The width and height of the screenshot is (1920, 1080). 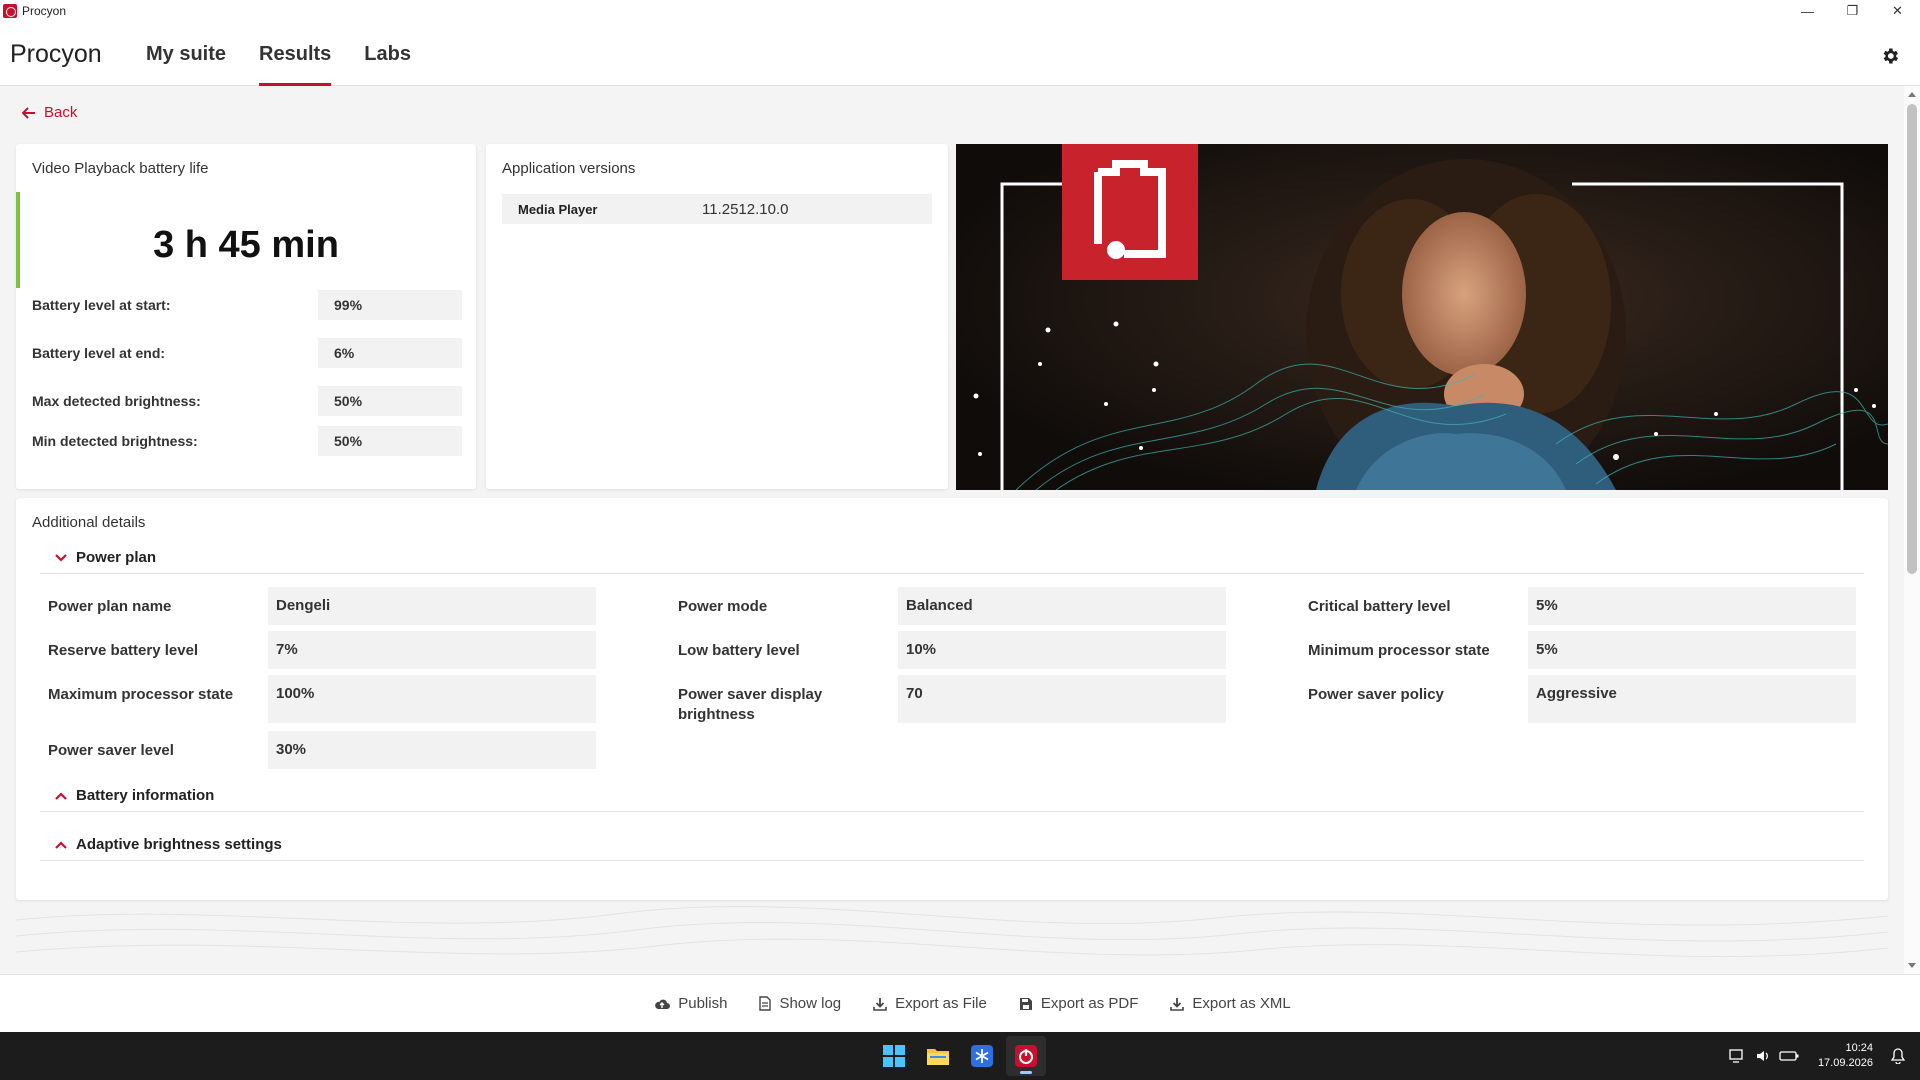 I want to click on restore-button: ❐, so click(x=1852, y=11).